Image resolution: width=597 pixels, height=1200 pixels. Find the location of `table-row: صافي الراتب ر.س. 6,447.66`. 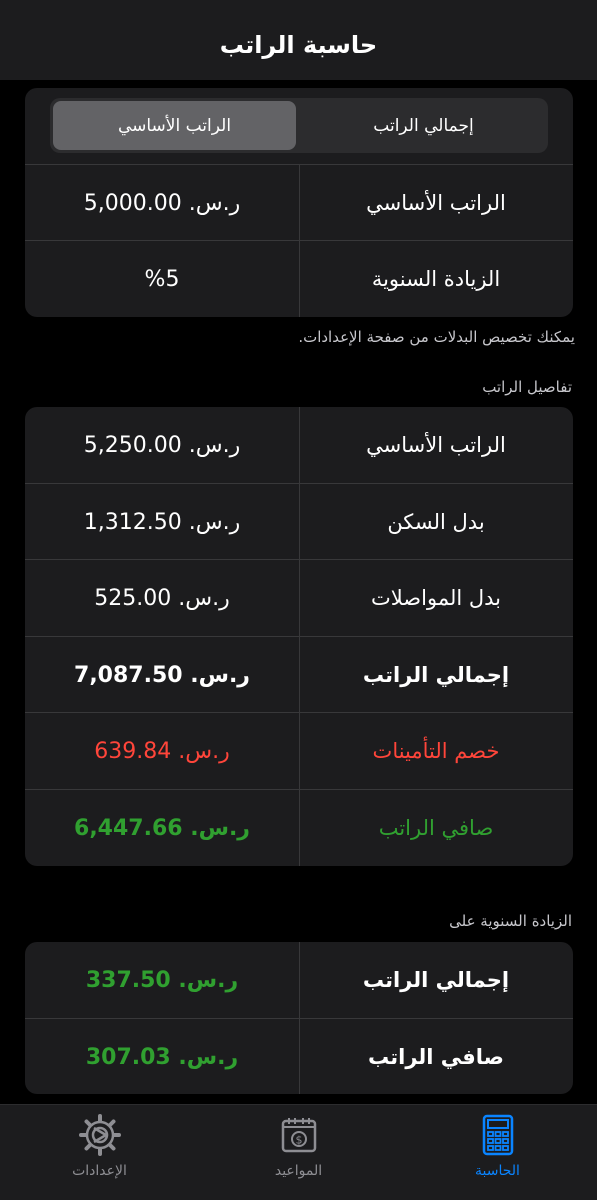

table-row: صافي الراتب ر.س. 6,447.66 is located at coordinates (299, 828).